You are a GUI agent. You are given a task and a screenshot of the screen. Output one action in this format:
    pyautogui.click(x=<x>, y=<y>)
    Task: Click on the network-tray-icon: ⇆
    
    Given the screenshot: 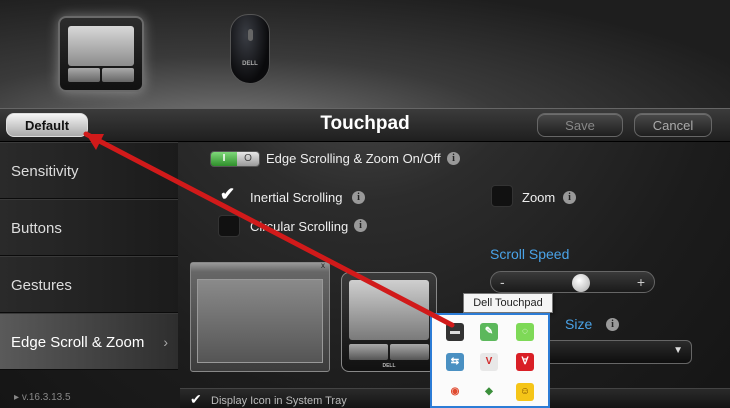 What is the action you would take?
    pyautogui.click(x=455, y=362)
    